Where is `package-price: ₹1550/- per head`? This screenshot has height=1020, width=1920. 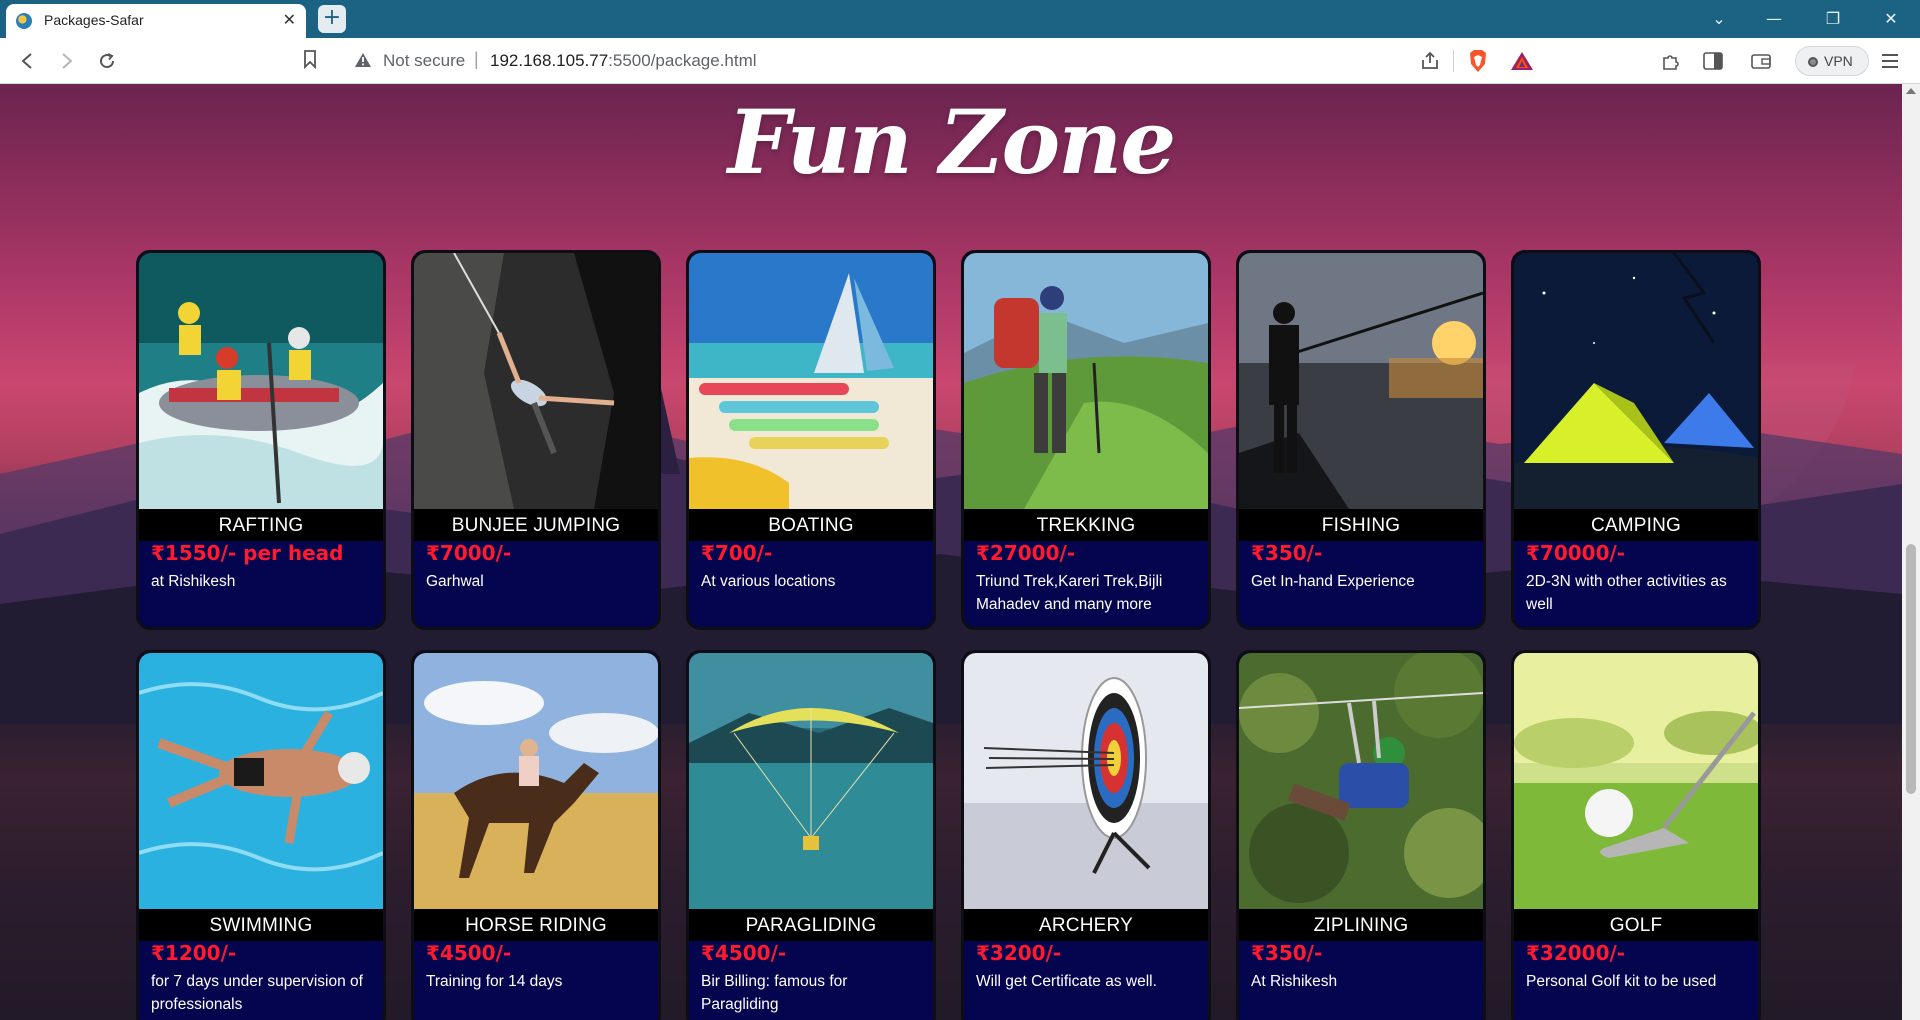
package-price: ₹1550/- per head is located at coordinates (247, 553).